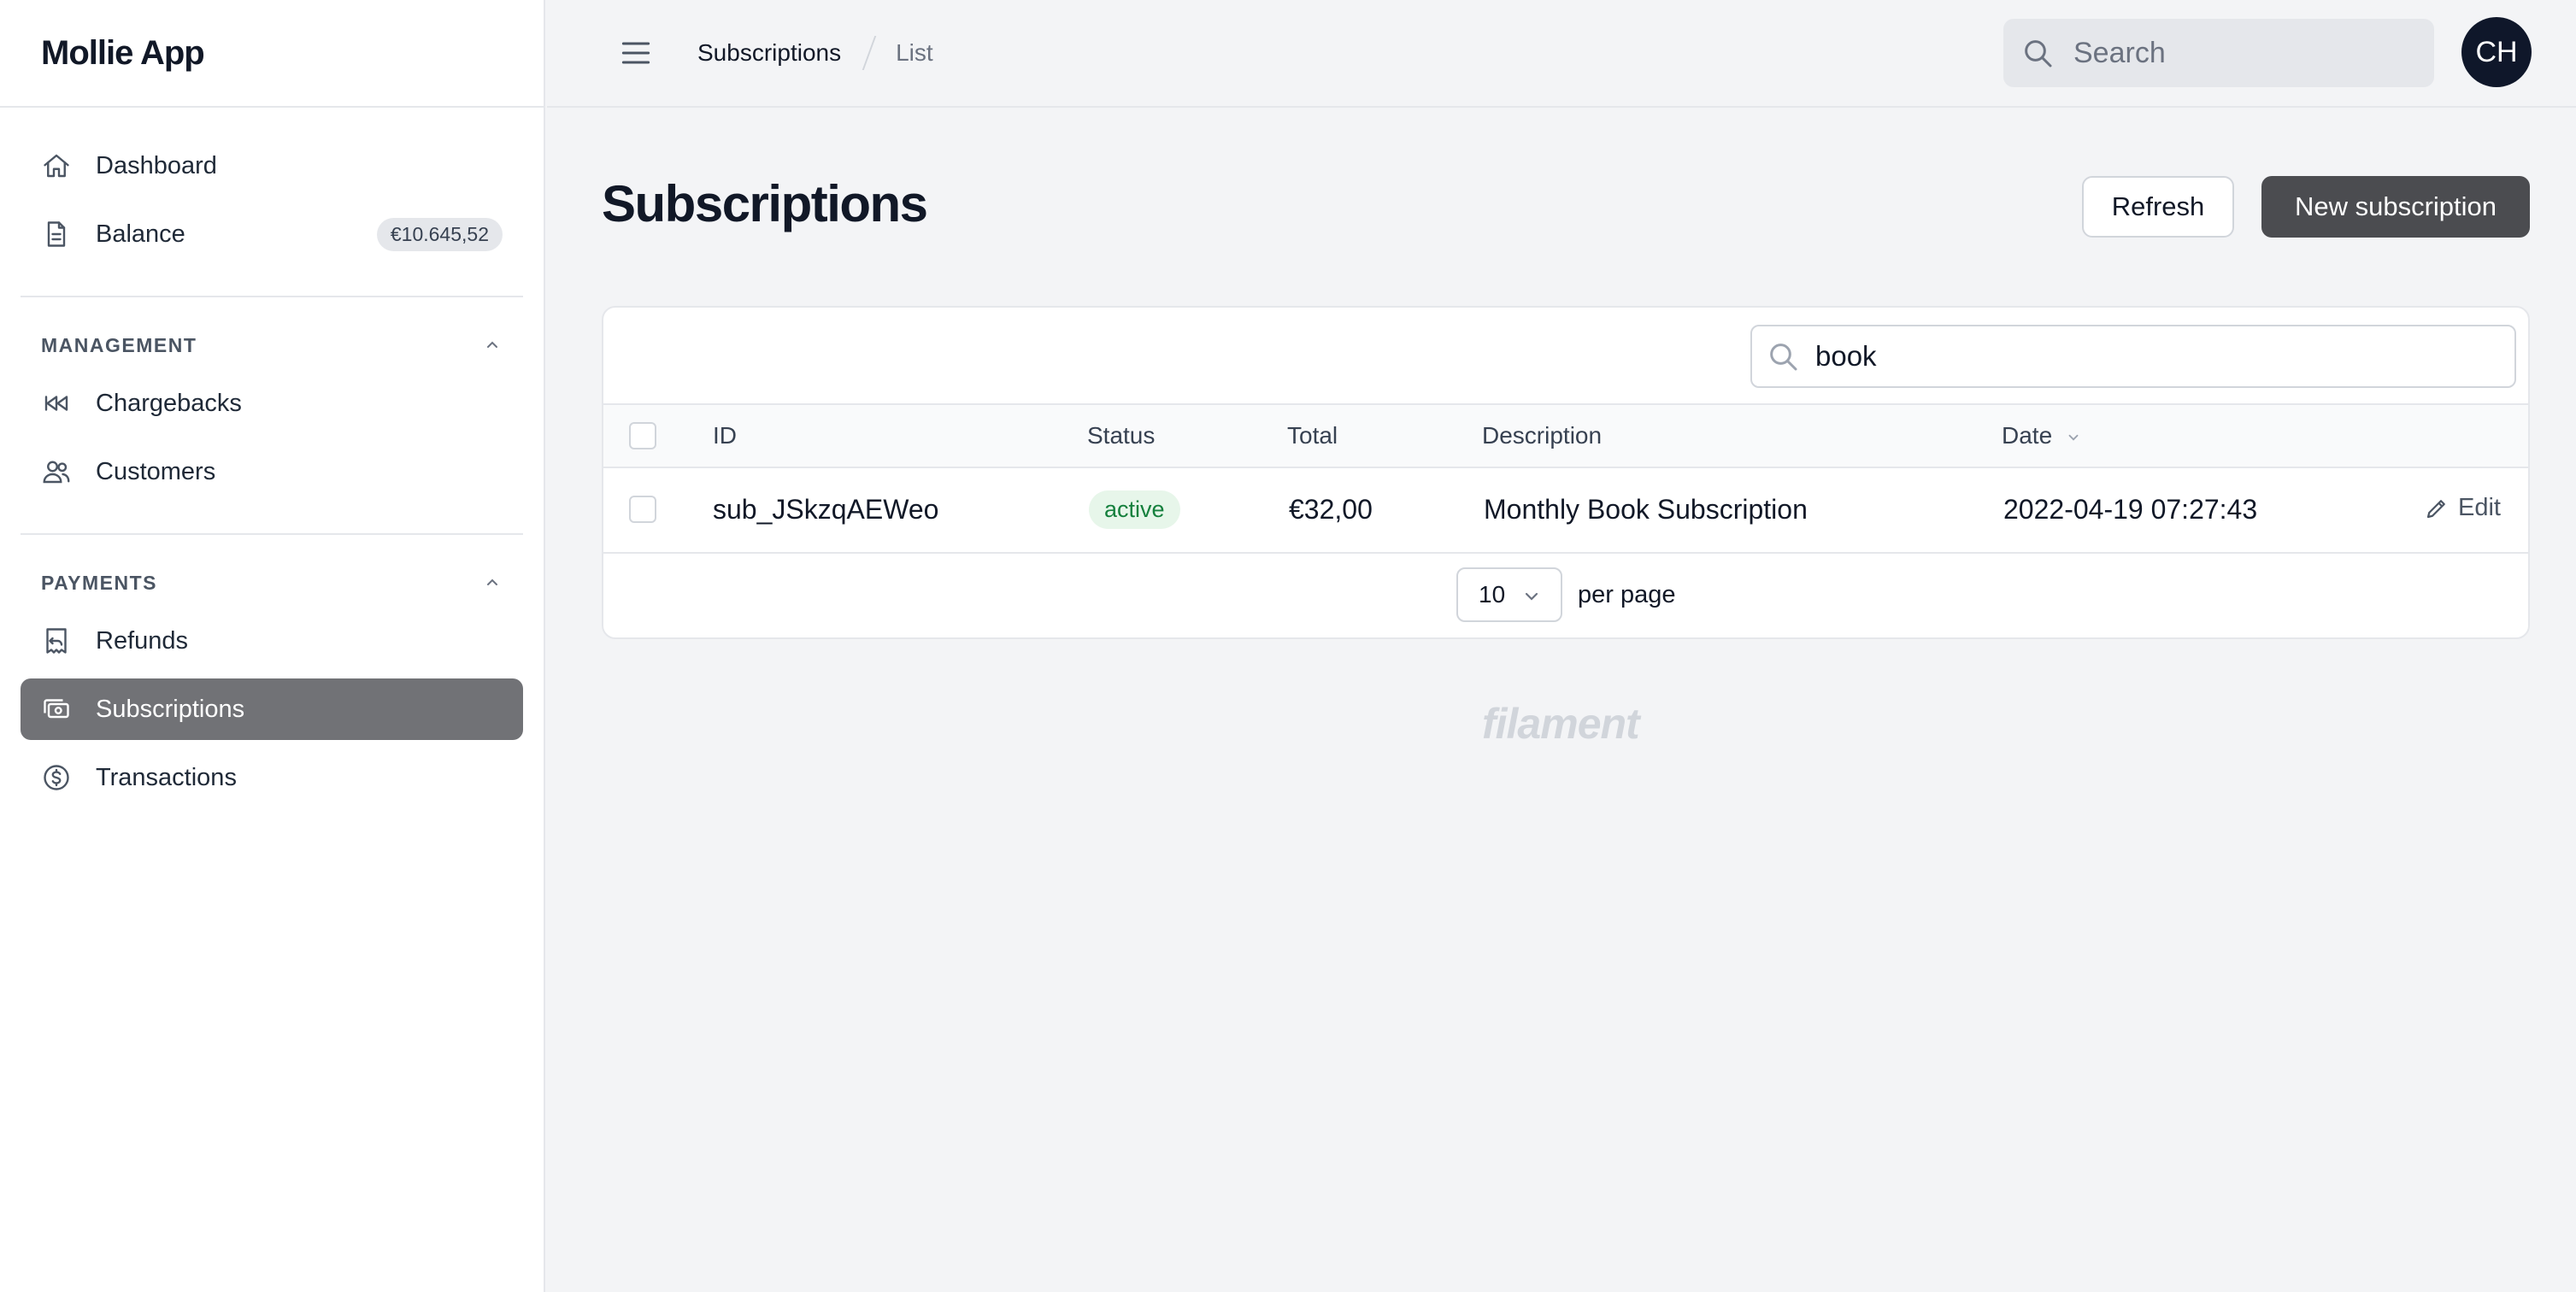 This screenshot has width=2576, height=1292. Describe the element at coordinates (56, 641) in the screenshot. I see `receipt-refund-icon` at that location.